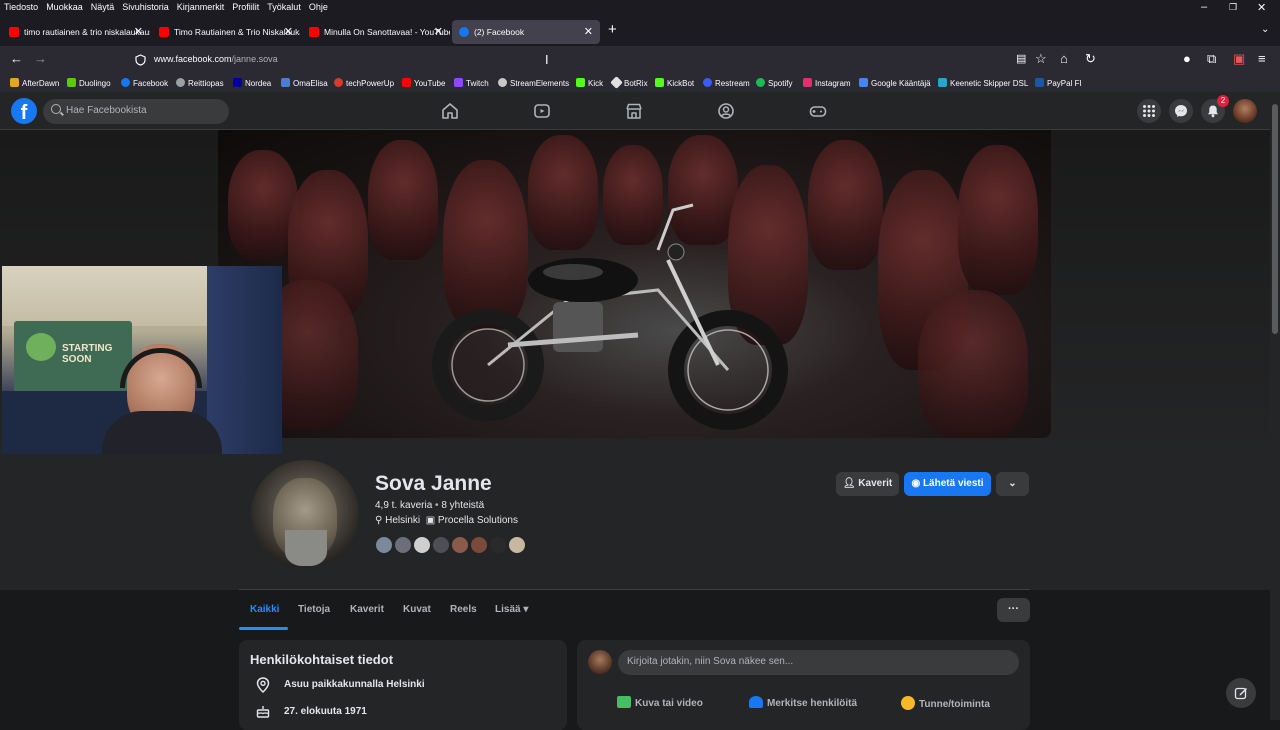 This screenshot has height=730, width=1280. What do you see at coordinates (237, 32) in the screenshot?
I see `tab-title: Timo Rautiainen & Trio Niskalaukaus` at bounding box center [237, 32].